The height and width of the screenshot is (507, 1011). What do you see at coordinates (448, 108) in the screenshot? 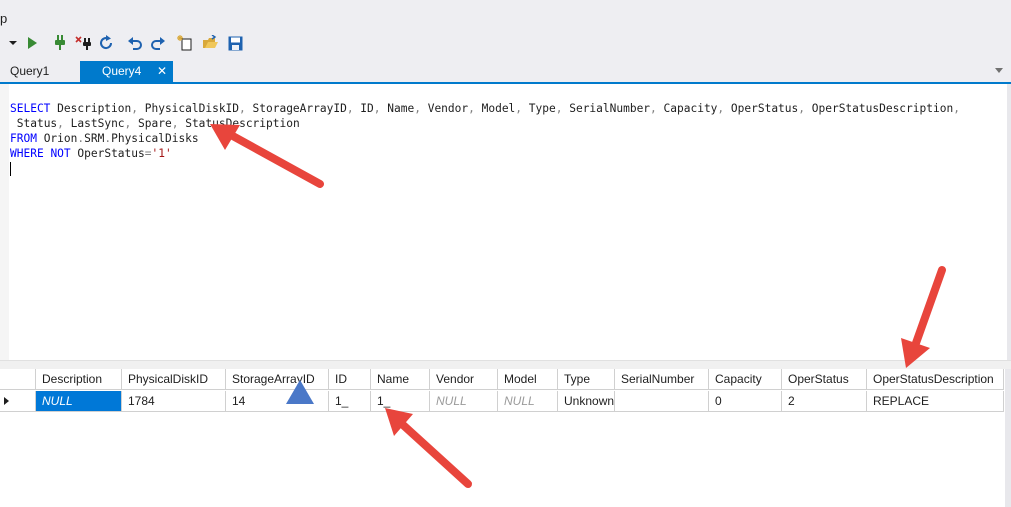
I see `sql-token: Vendor` at bounding box center [448, 108].